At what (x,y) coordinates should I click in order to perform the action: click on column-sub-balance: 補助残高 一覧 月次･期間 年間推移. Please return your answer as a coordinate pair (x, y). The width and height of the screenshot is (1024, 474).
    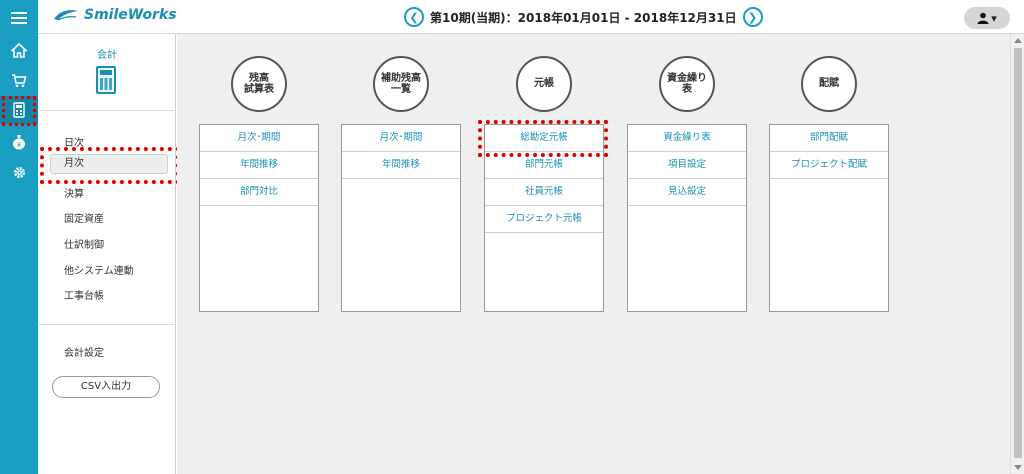
    Looking at the image, I should click on (401, 184).